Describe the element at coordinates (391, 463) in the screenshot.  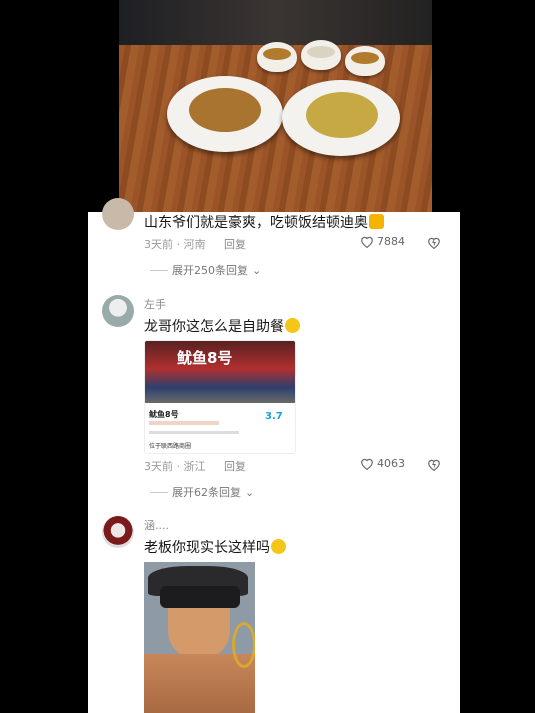
I see `like-count: 4063` at that location.